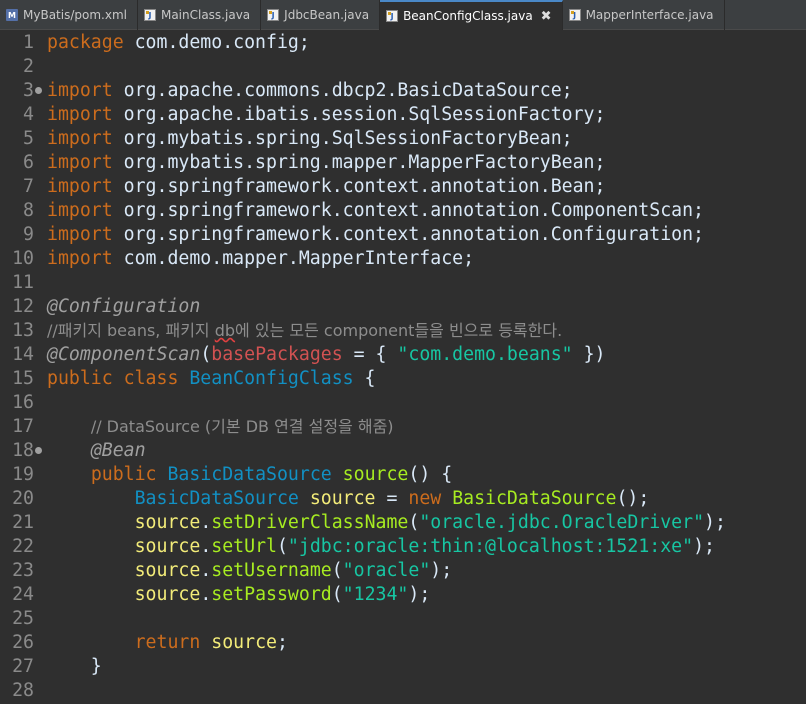  I want to click on code-line: 28, so click(403, 691).